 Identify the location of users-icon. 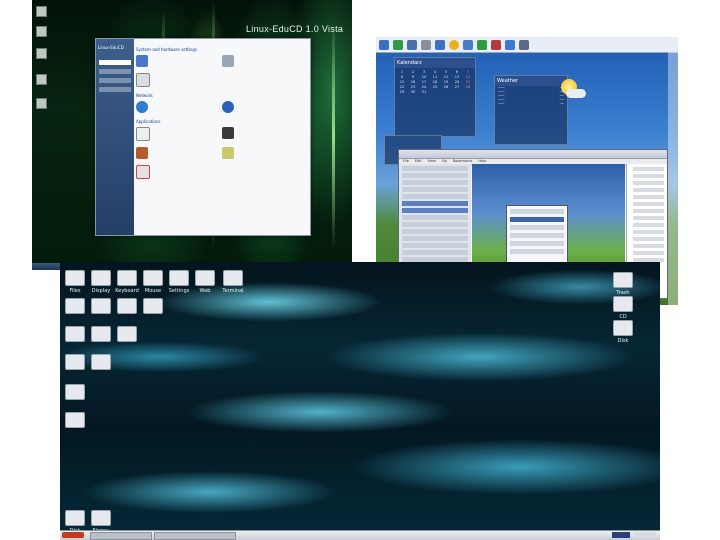
(127, 334).